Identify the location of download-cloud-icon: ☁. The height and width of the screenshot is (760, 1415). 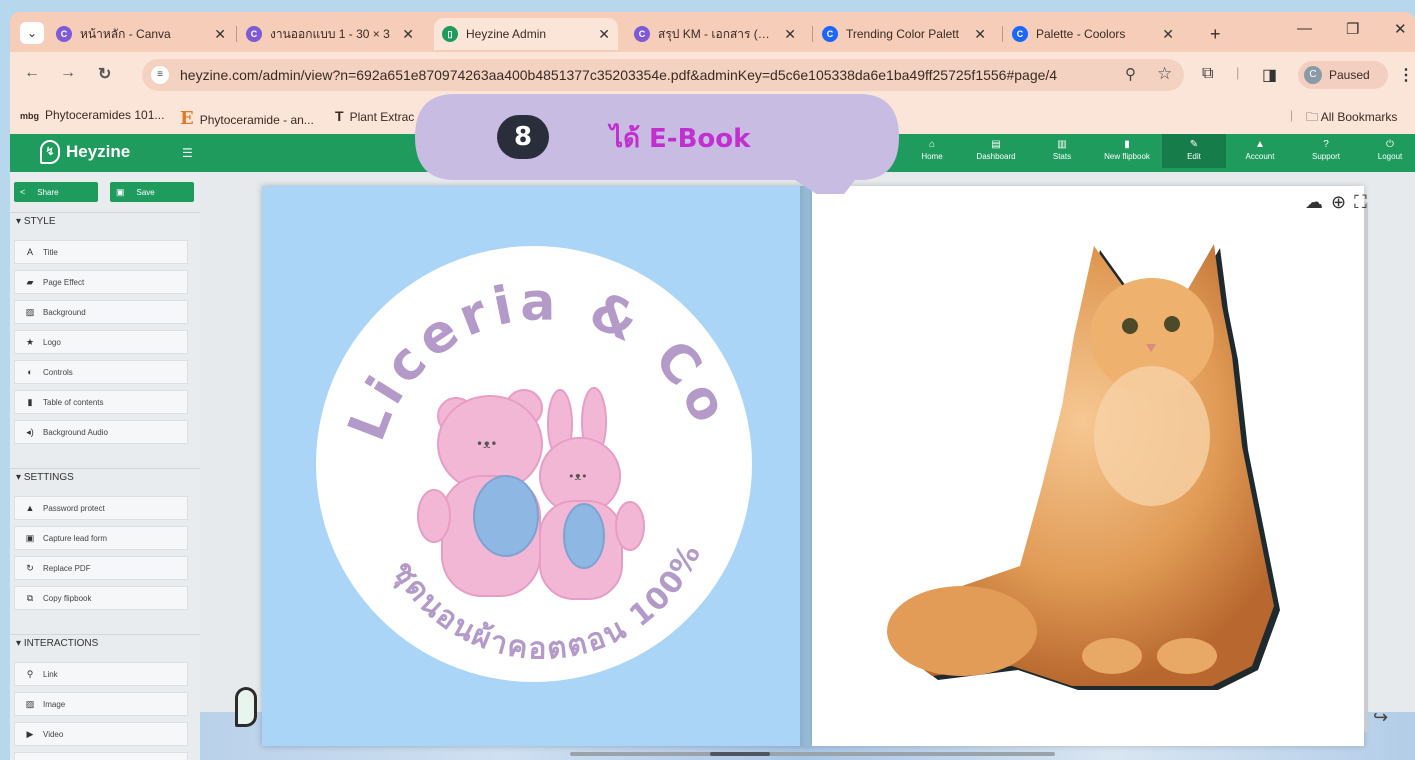
(1318, 202).